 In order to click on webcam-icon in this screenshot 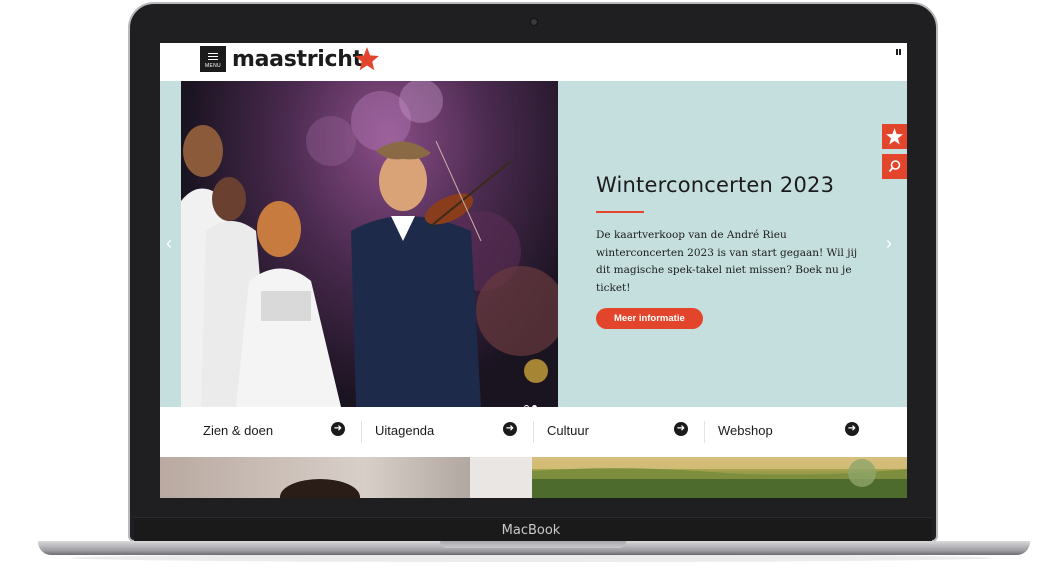, I will do `click(534, 22)`.